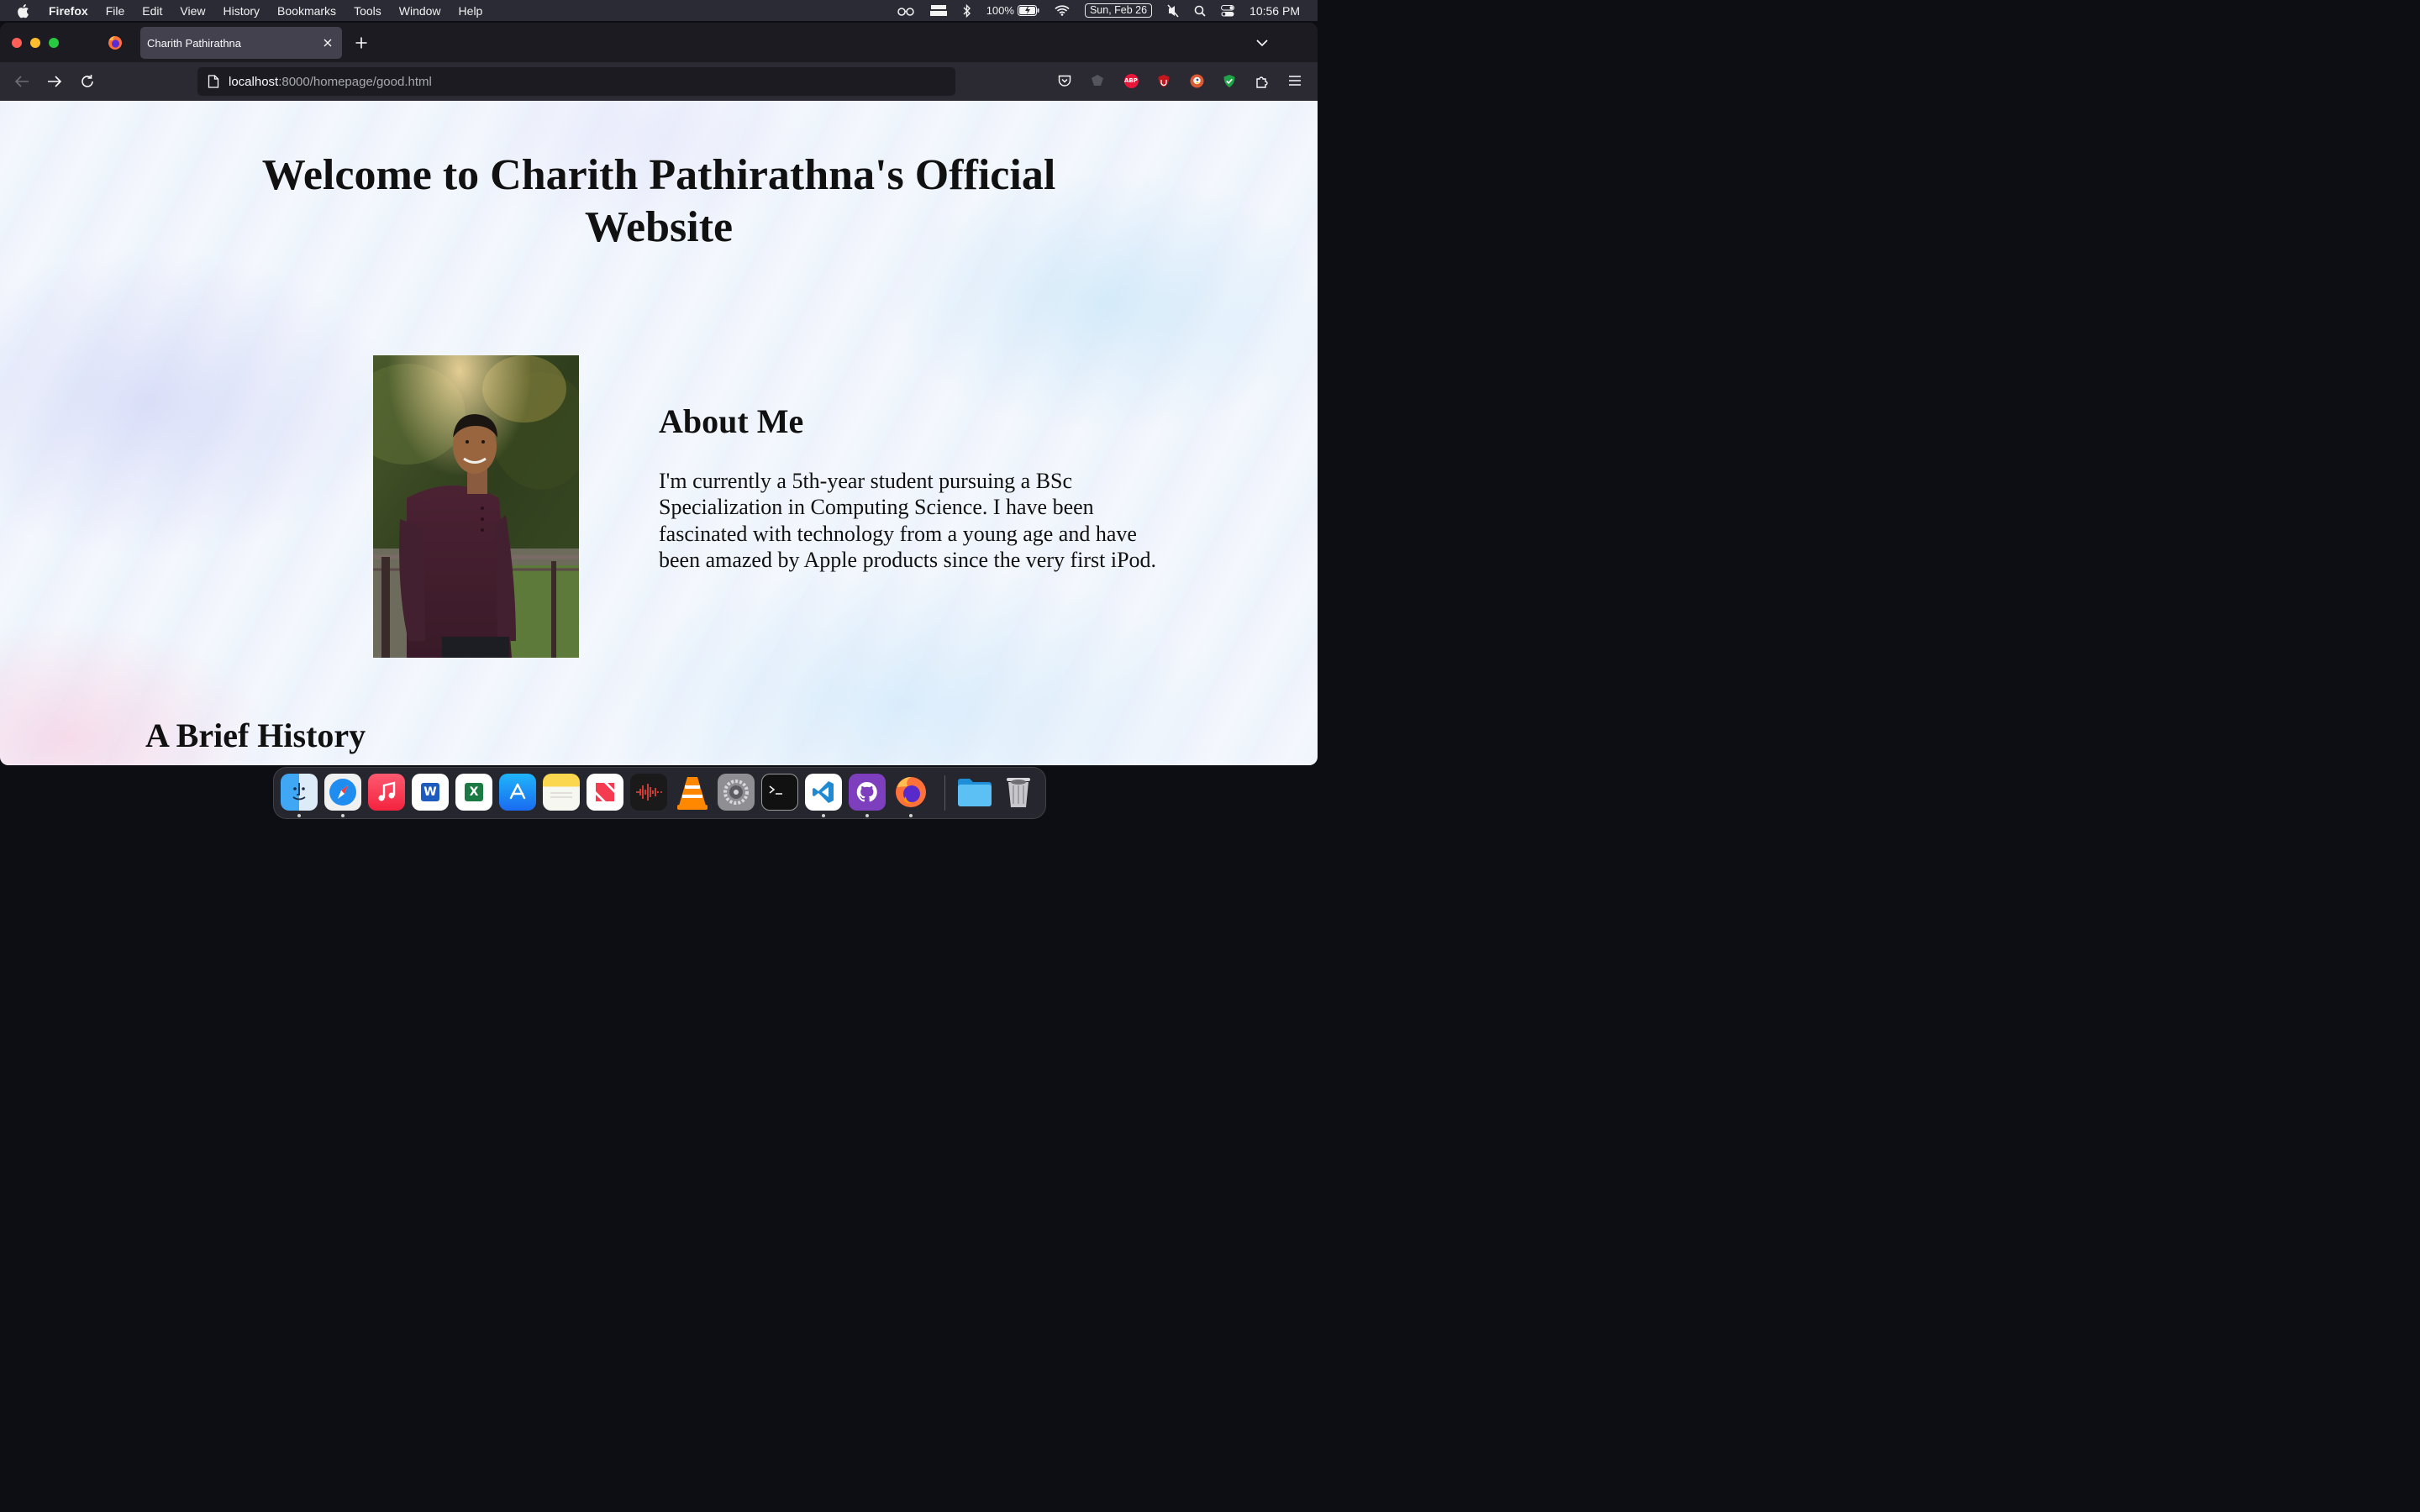  Describe the element at coordinates (1097, 80) in the screenshot. I see `adguard-icon` at that location.